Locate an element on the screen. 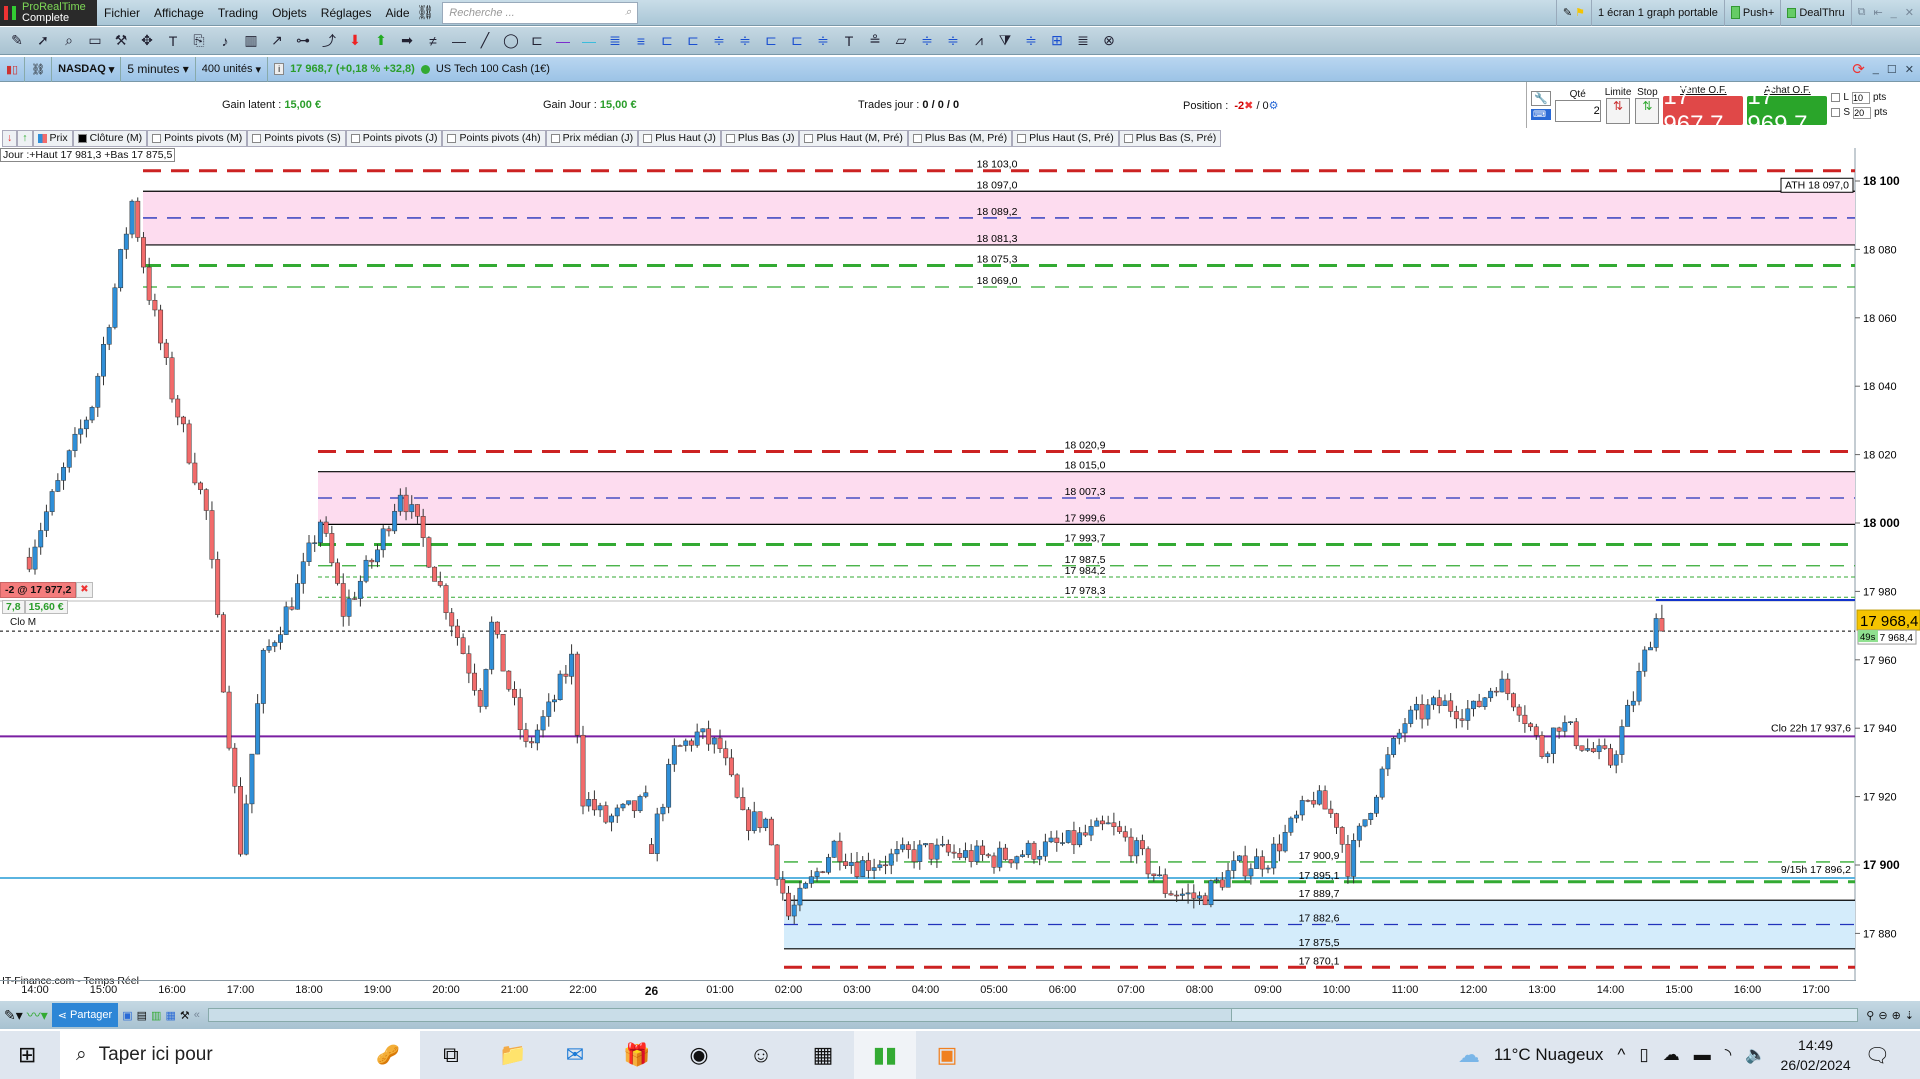  text-box-icon: T is located at coordinates (849, 41).